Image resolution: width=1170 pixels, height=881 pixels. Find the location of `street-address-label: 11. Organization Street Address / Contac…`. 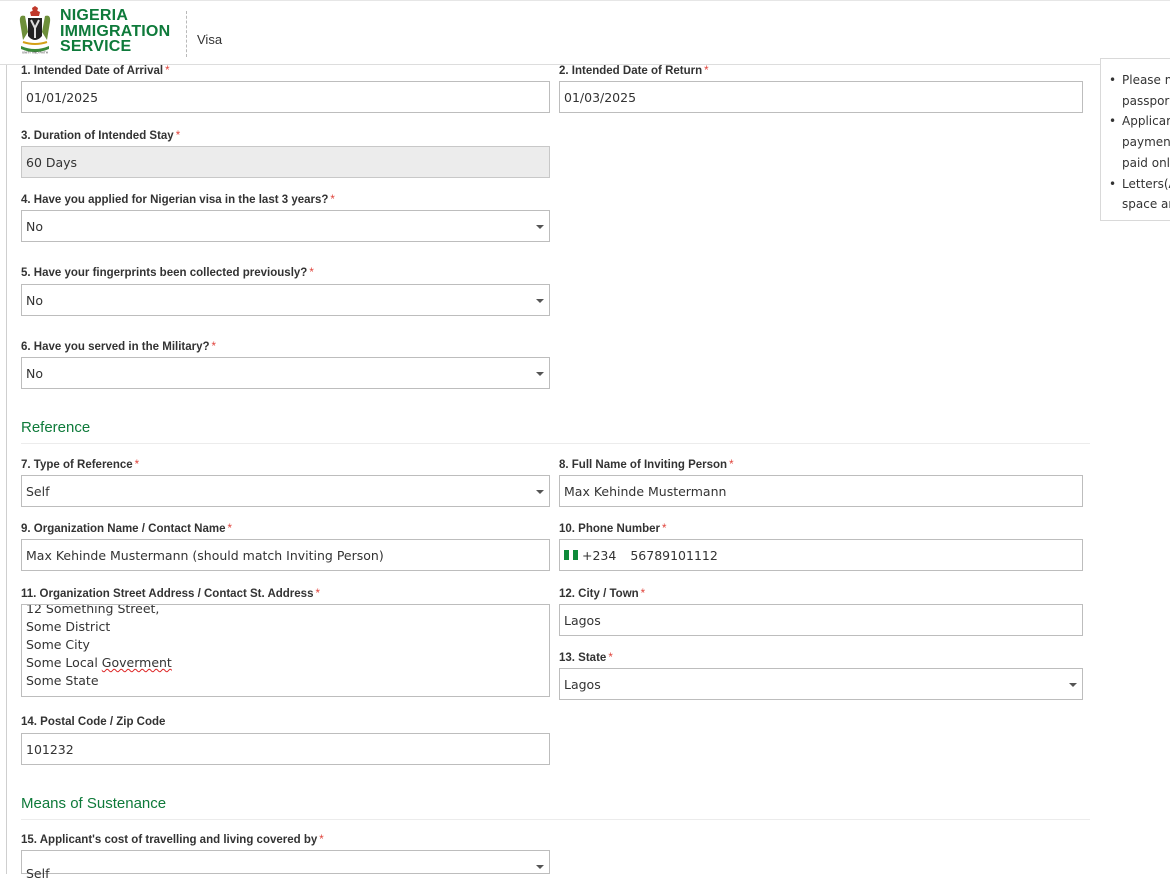

street-address-label: 11. Organization Street Address / Contac… is located at coordinates (170, 594).